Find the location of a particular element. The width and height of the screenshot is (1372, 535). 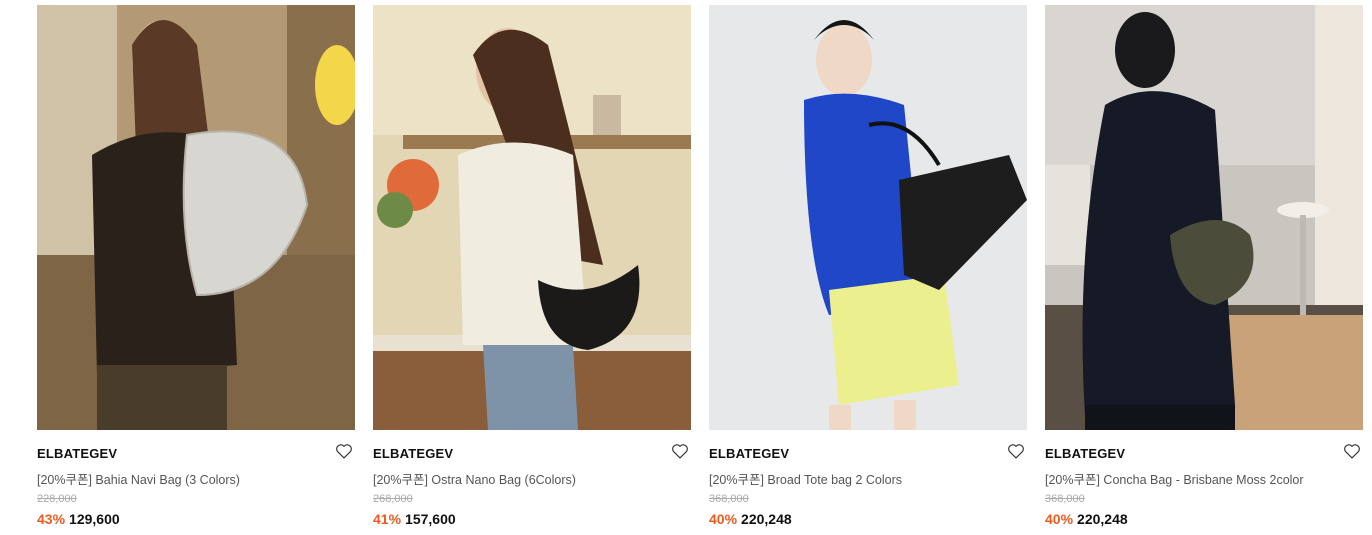

price-row: 41% 157,600 is located at coordinates (414, 519).